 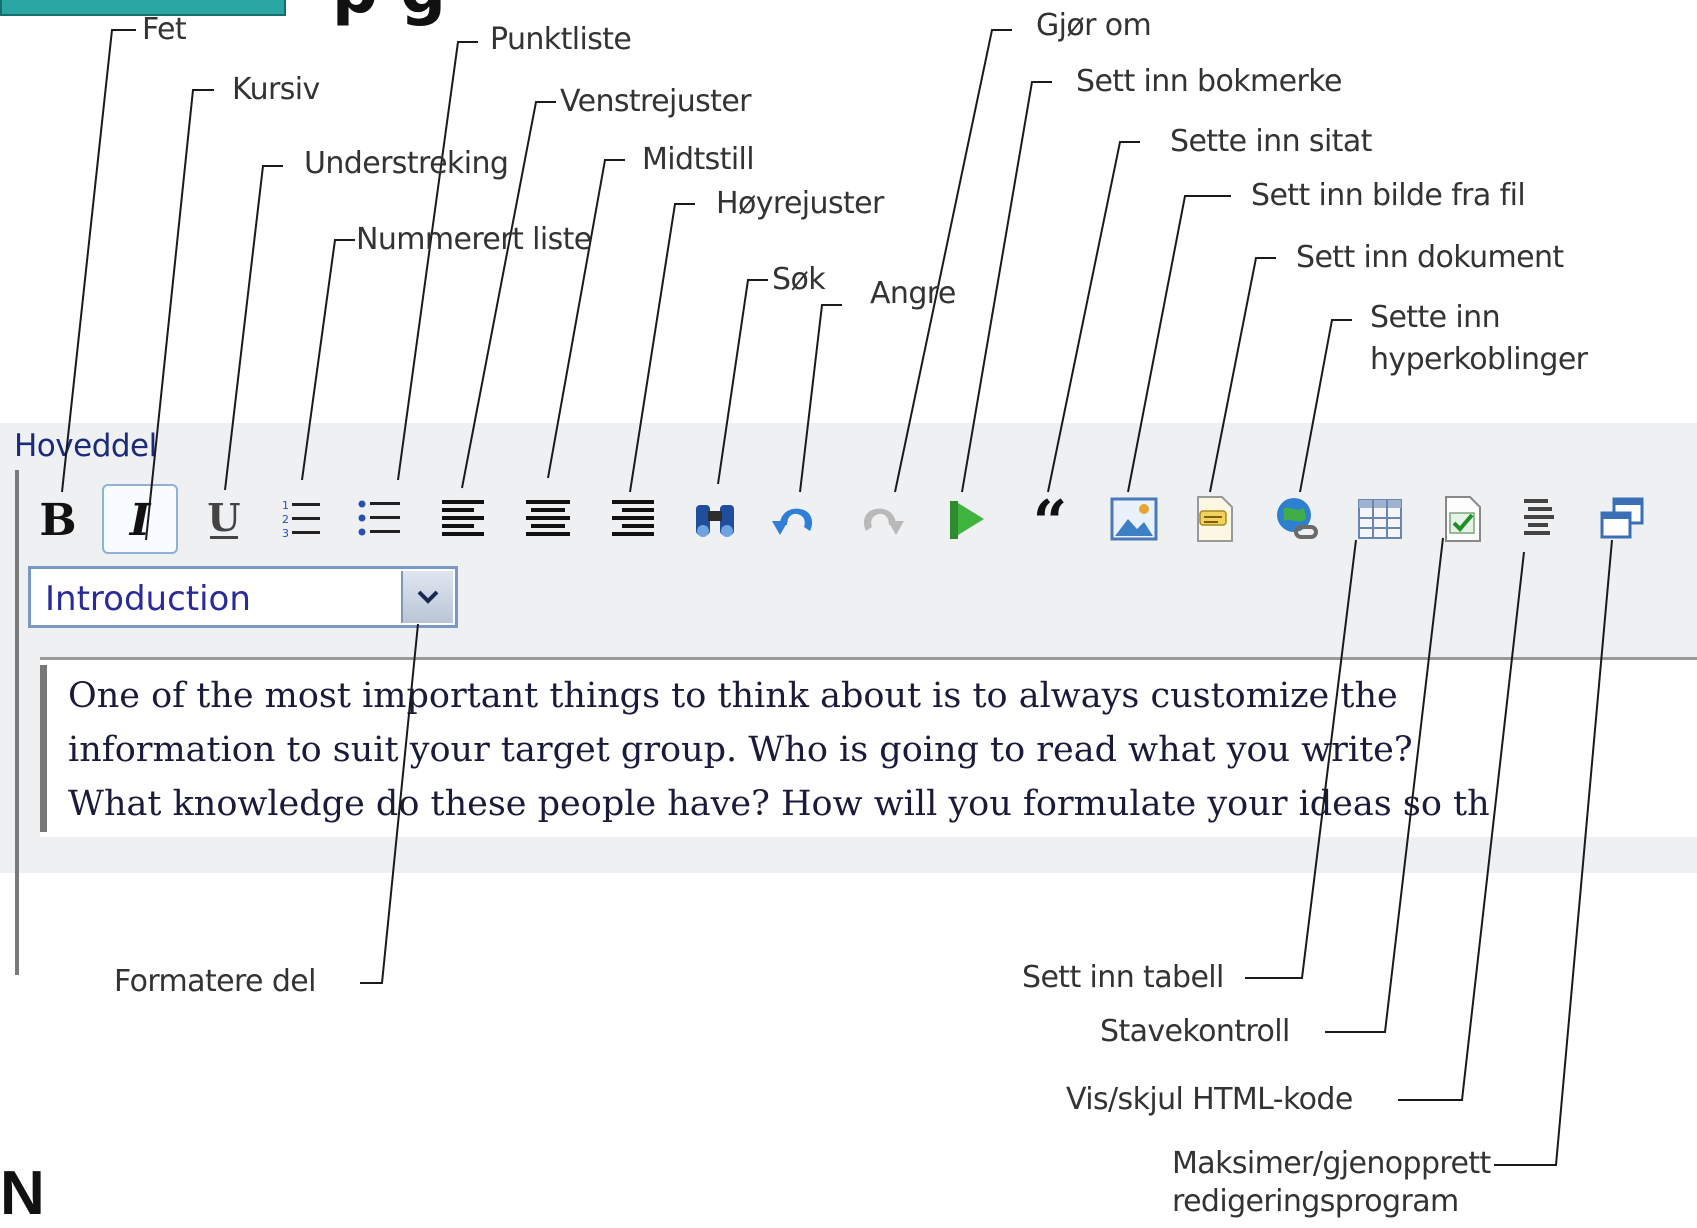 I want to click on callout-redo: Gjør om, so click(x=1094, y=25).